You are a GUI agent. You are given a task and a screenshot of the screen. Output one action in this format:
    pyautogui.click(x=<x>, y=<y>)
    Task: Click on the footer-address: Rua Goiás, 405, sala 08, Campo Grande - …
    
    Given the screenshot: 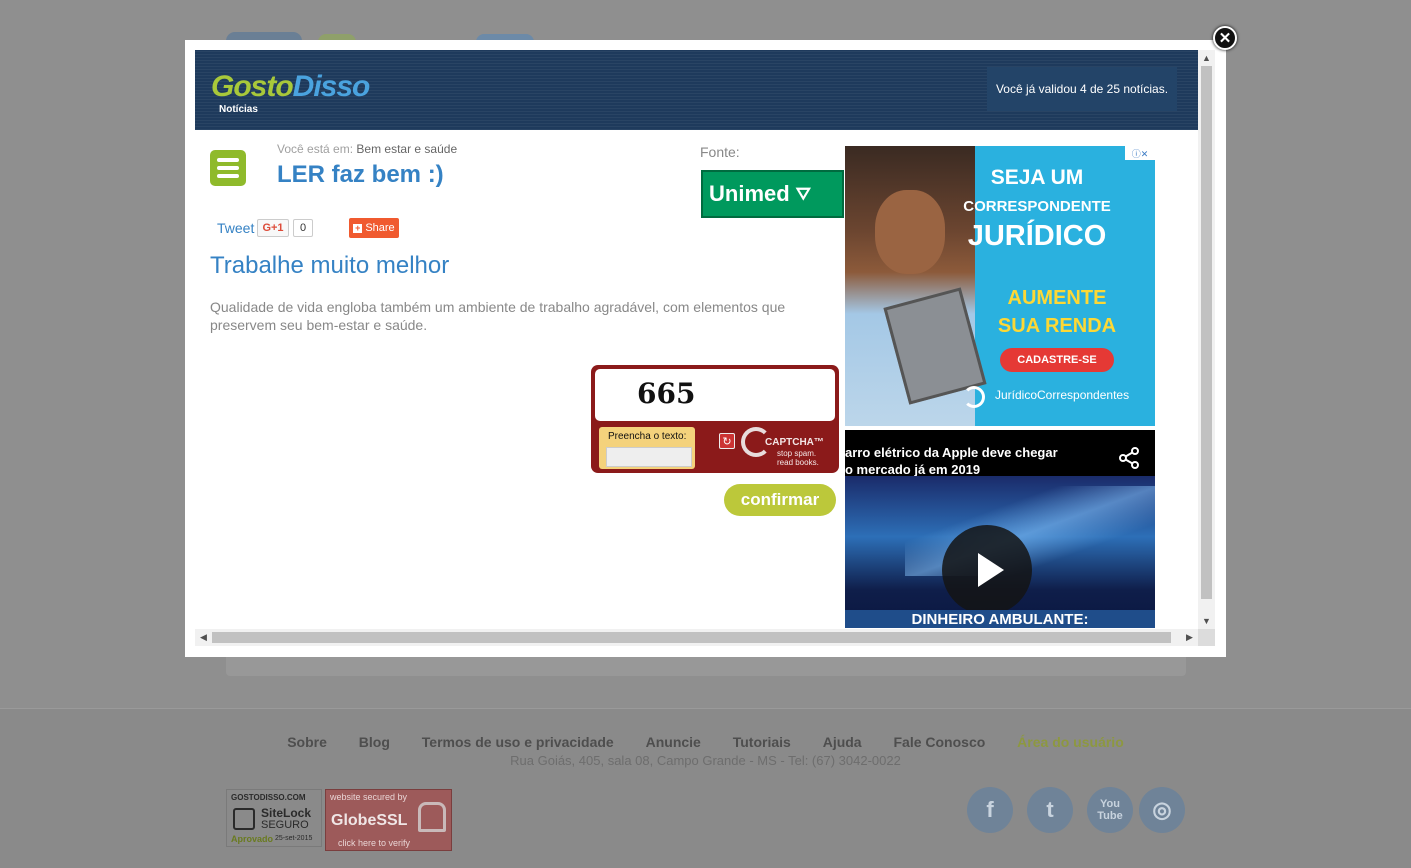 What is the action you would take?
    pyautogui.click(x=705, y=760)
    